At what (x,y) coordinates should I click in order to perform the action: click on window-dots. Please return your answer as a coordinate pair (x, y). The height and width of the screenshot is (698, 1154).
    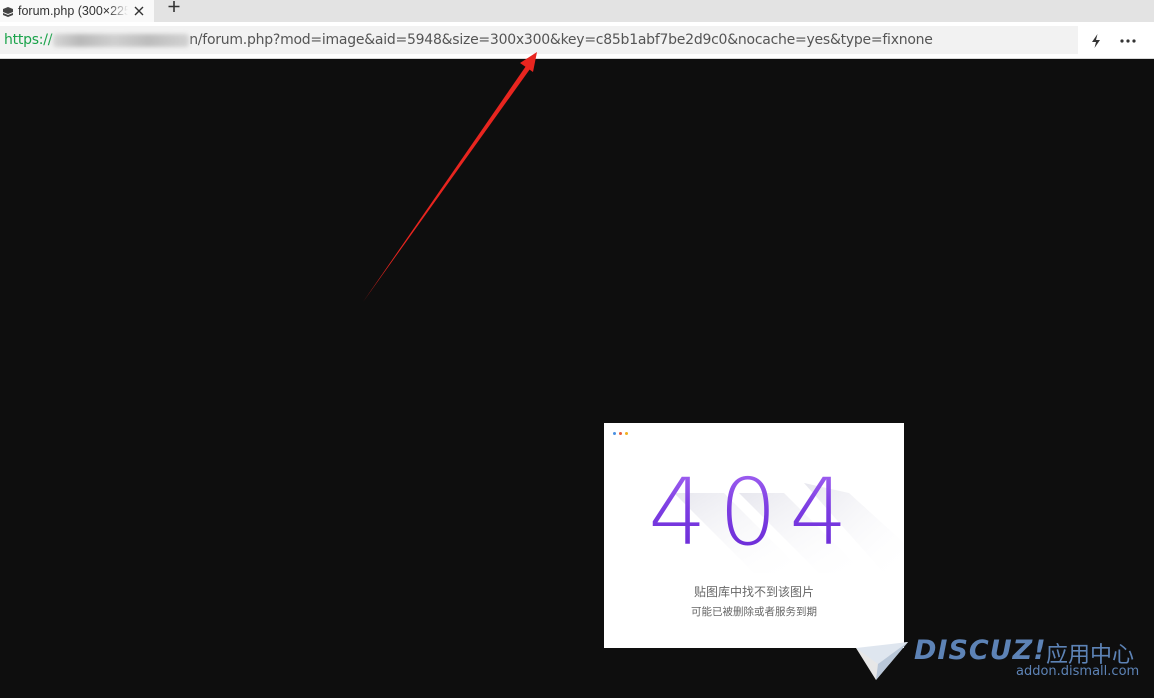
    Looking at the image, I should click on (620, 433).